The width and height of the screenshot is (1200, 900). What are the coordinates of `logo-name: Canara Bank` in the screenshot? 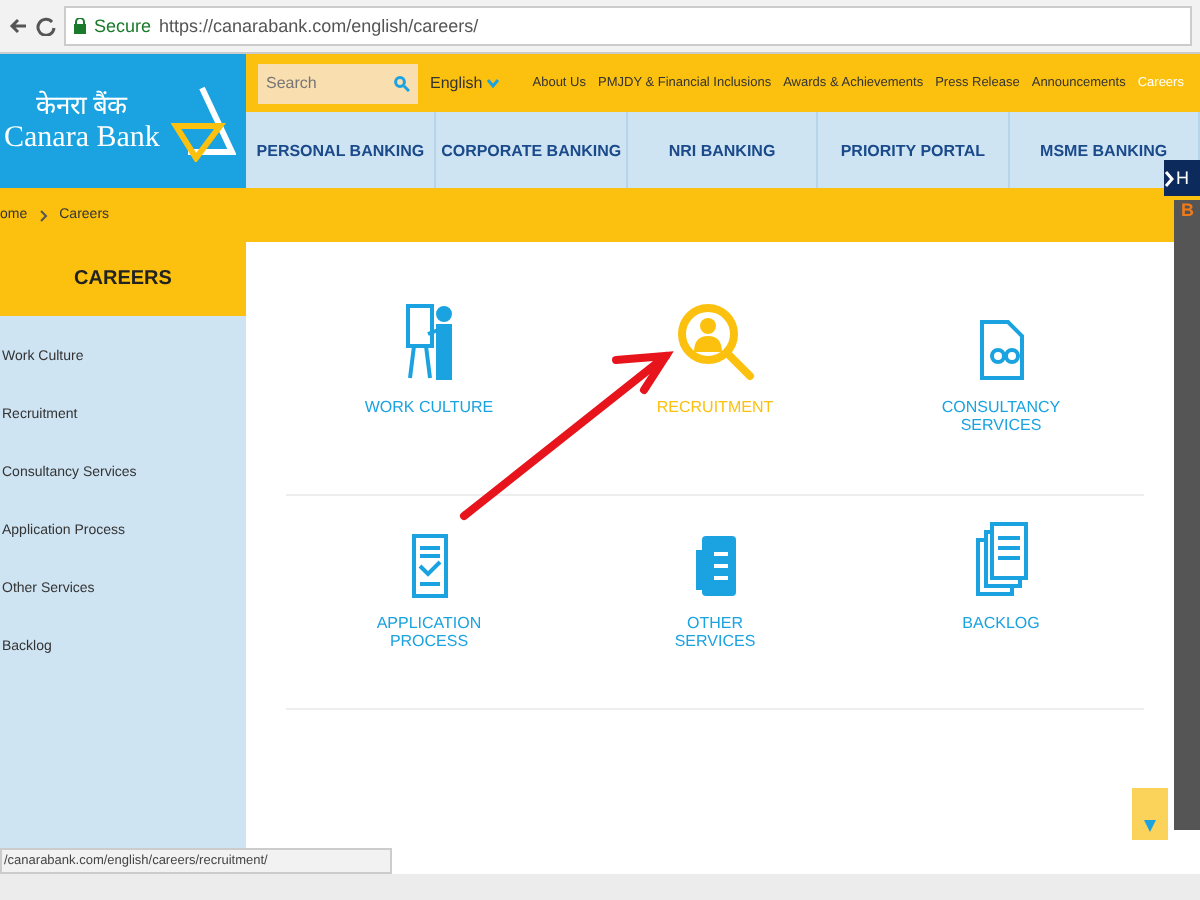 It's located at (82, 139).